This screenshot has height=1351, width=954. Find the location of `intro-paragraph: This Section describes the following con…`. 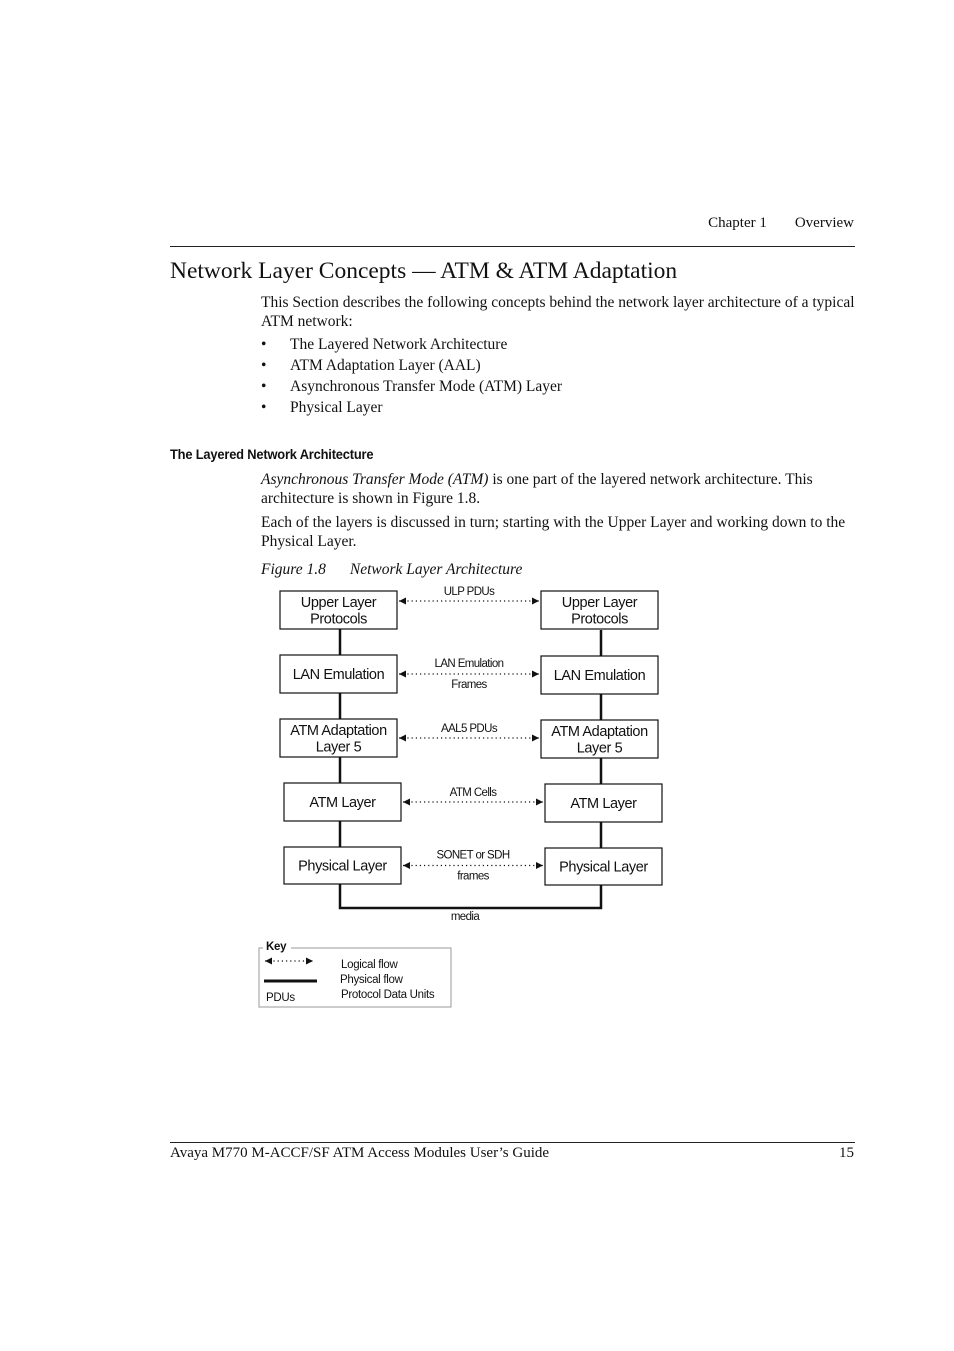

intro-paragraph: This Section describes the following con… is located at coordinates (558, 312).